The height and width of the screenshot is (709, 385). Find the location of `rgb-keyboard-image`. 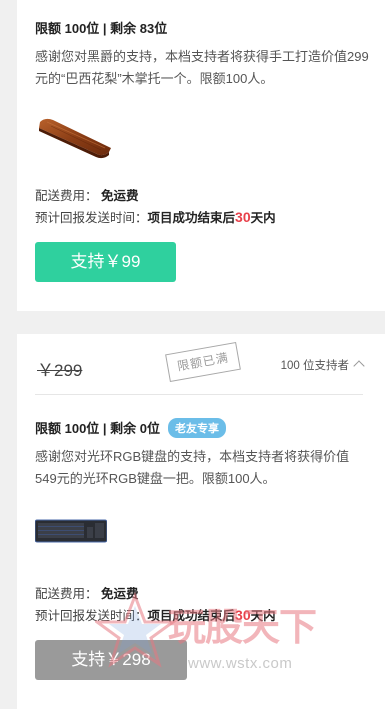

rgb-keyboard-image is located at coordinates (71, 531).